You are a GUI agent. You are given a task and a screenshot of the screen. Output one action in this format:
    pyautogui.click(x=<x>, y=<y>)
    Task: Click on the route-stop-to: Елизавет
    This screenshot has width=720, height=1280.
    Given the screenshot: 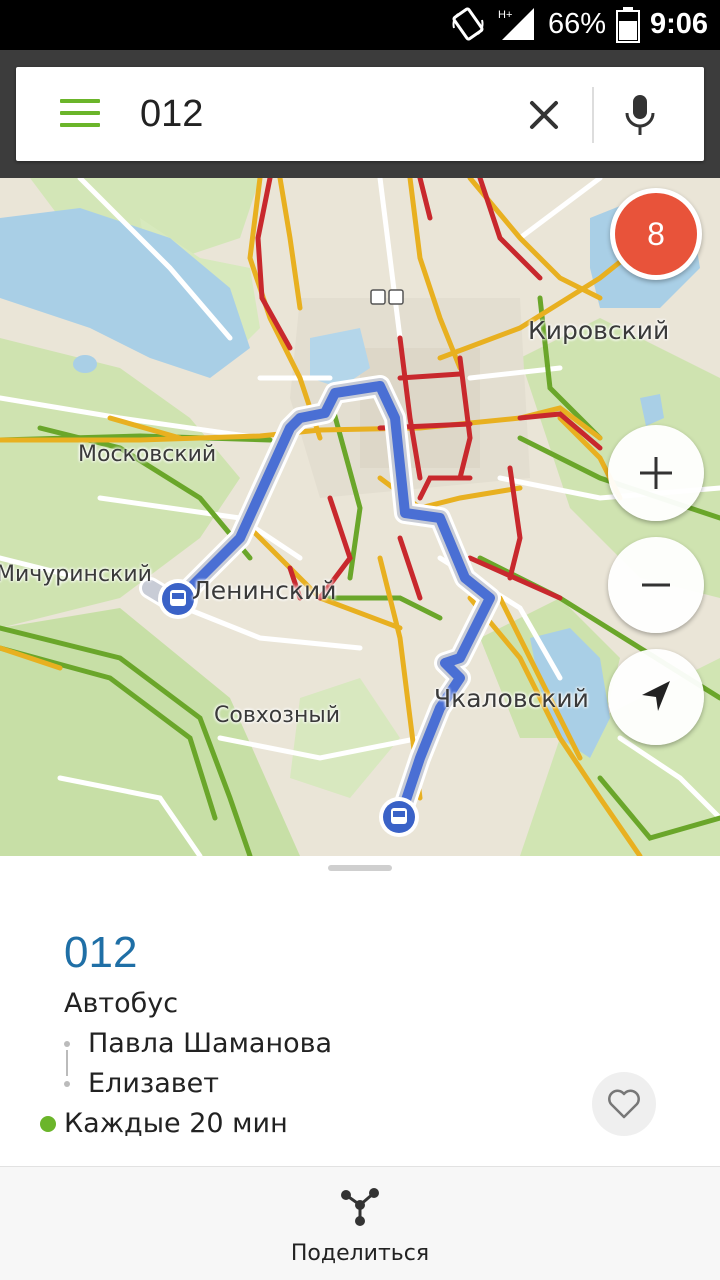 What is the action you would take?
    pyautogui.click(x=154, y=1083)
    